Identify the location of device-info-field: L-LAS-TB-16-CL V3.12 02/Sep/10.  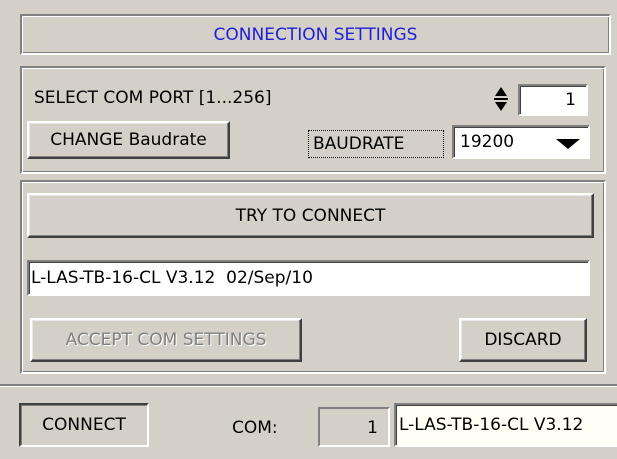
(308, 278).